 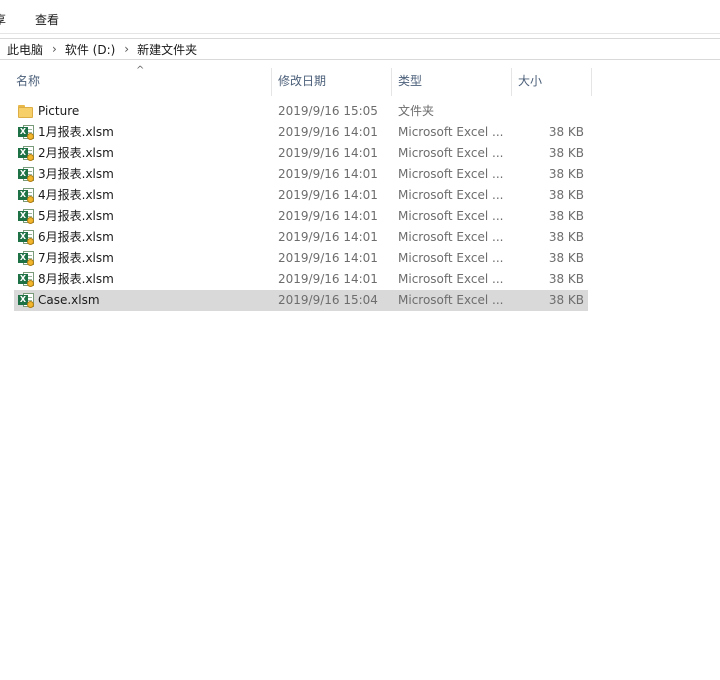 What do you see at coordinates (76, 195) in the screenshot?
I see `file-name: 4月报表.xlsm` at bounding box center [76, 195].